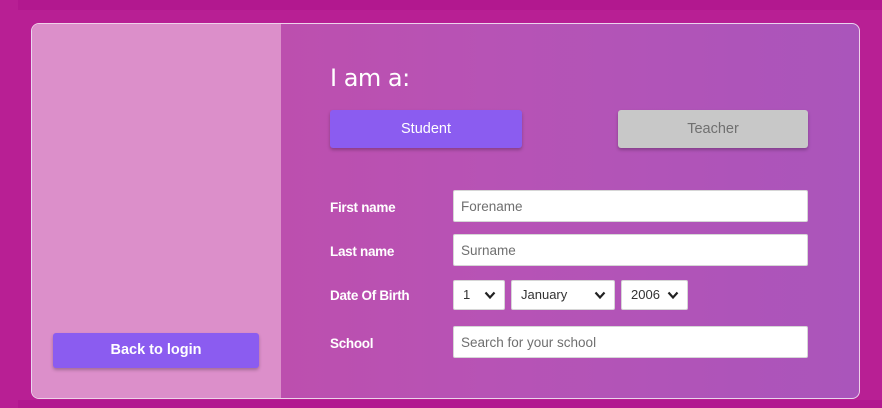 Image resolution: width=882 pixels, height=408 pixels. Describe the element at coordinates (370, 295) in the screenshot. I see `dob-label: Date Of Birth` at that location.